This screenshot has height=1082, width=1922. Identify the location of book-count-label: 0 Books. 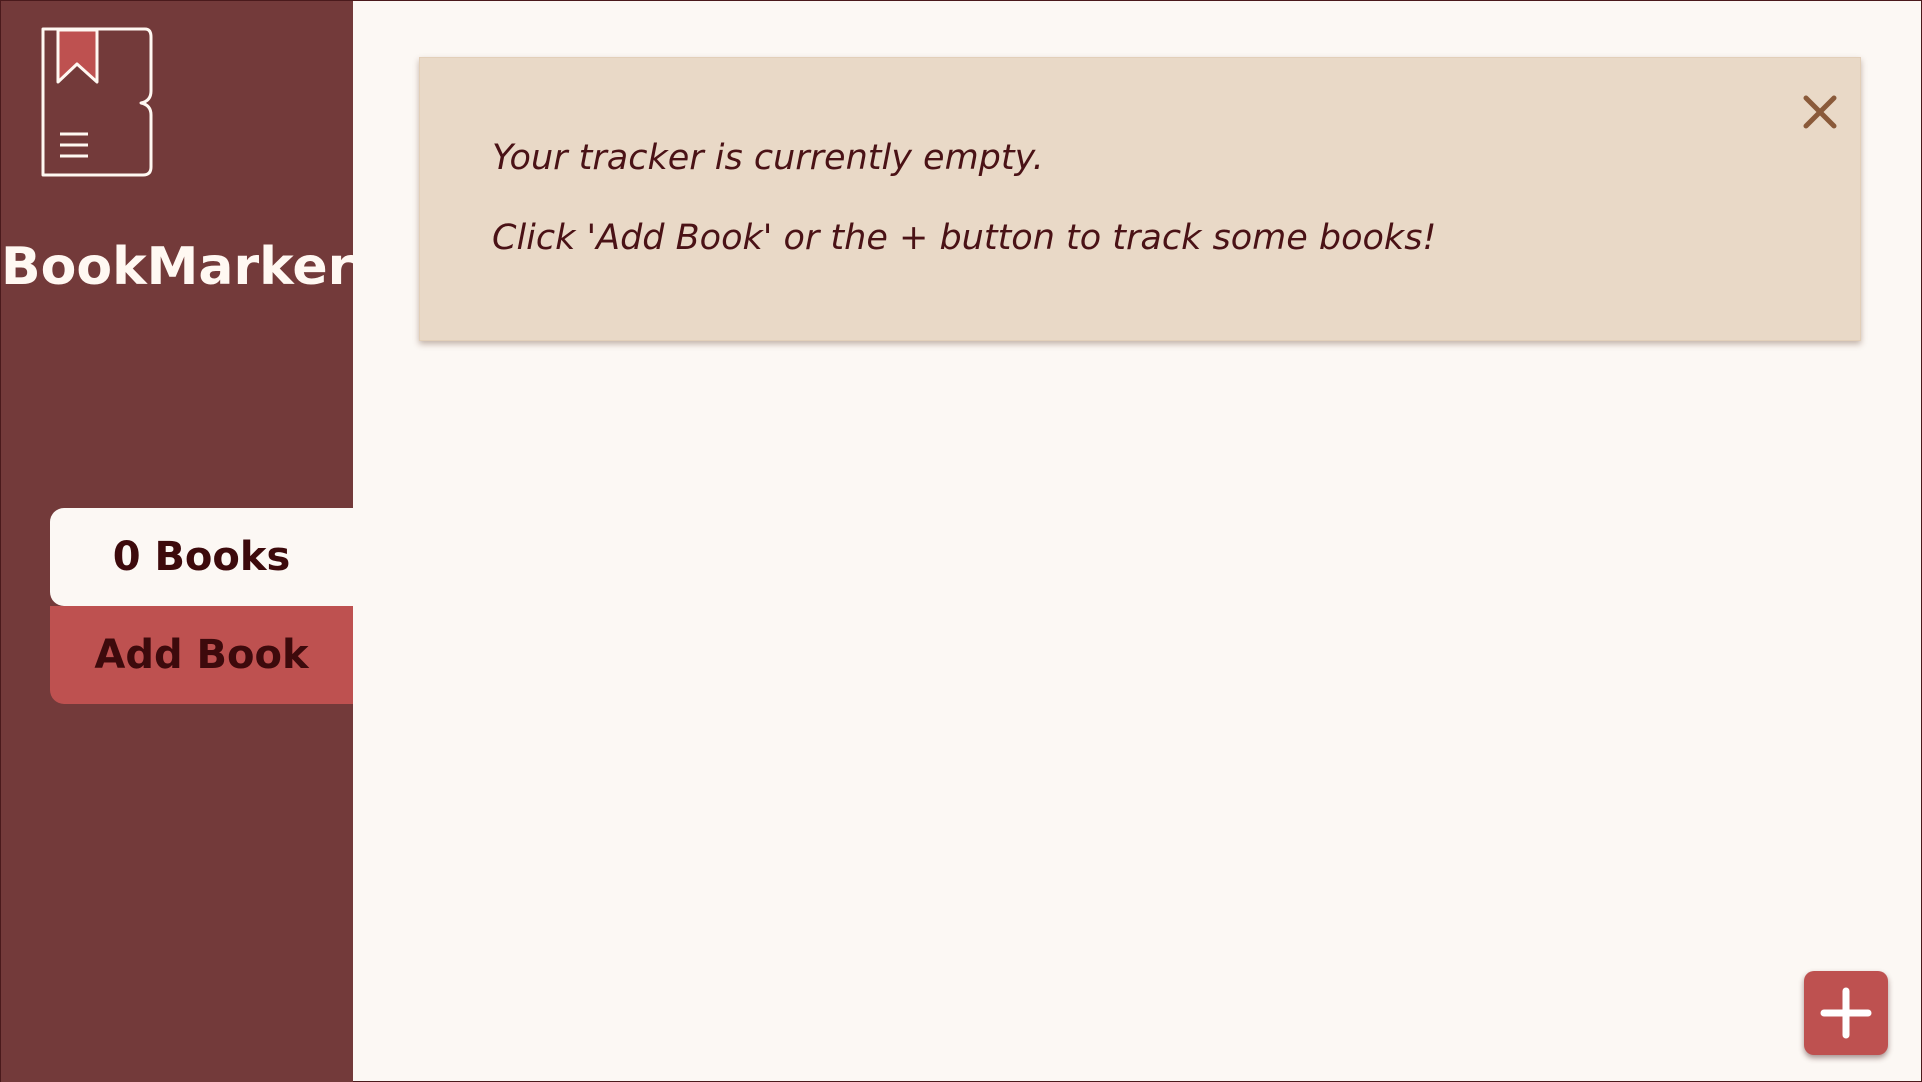
(201, 557).